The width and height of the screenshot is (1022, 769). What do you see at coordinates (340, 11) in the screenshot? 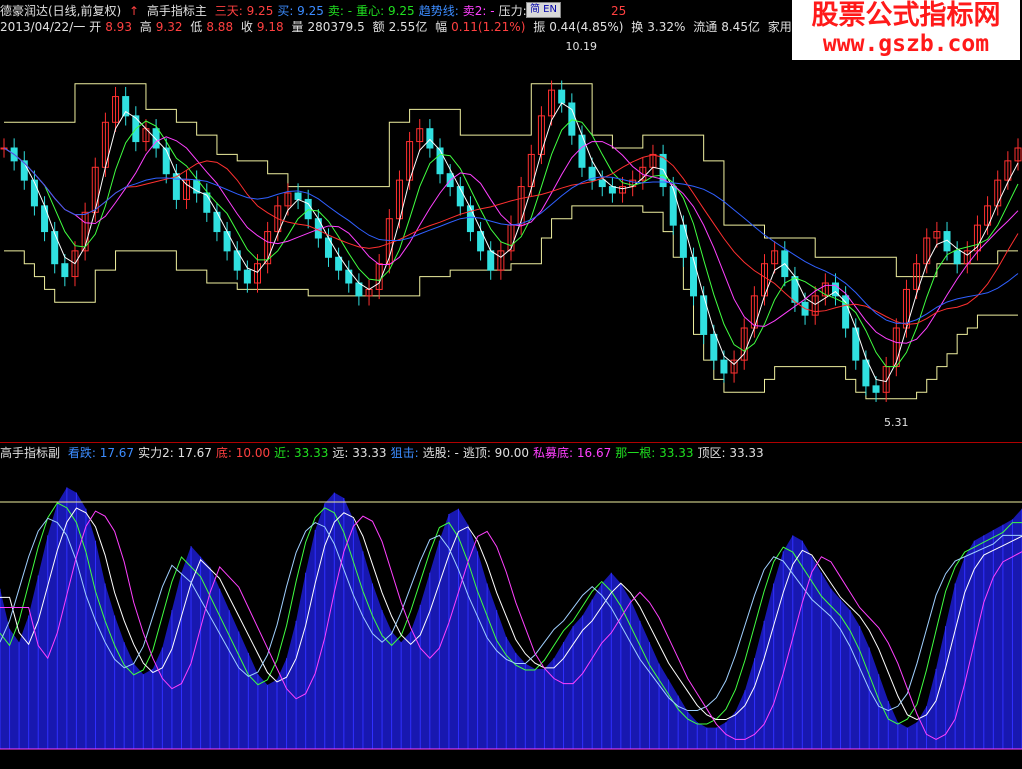
I see `main-field-2: 卖: -` at bounding box center [340, 11].